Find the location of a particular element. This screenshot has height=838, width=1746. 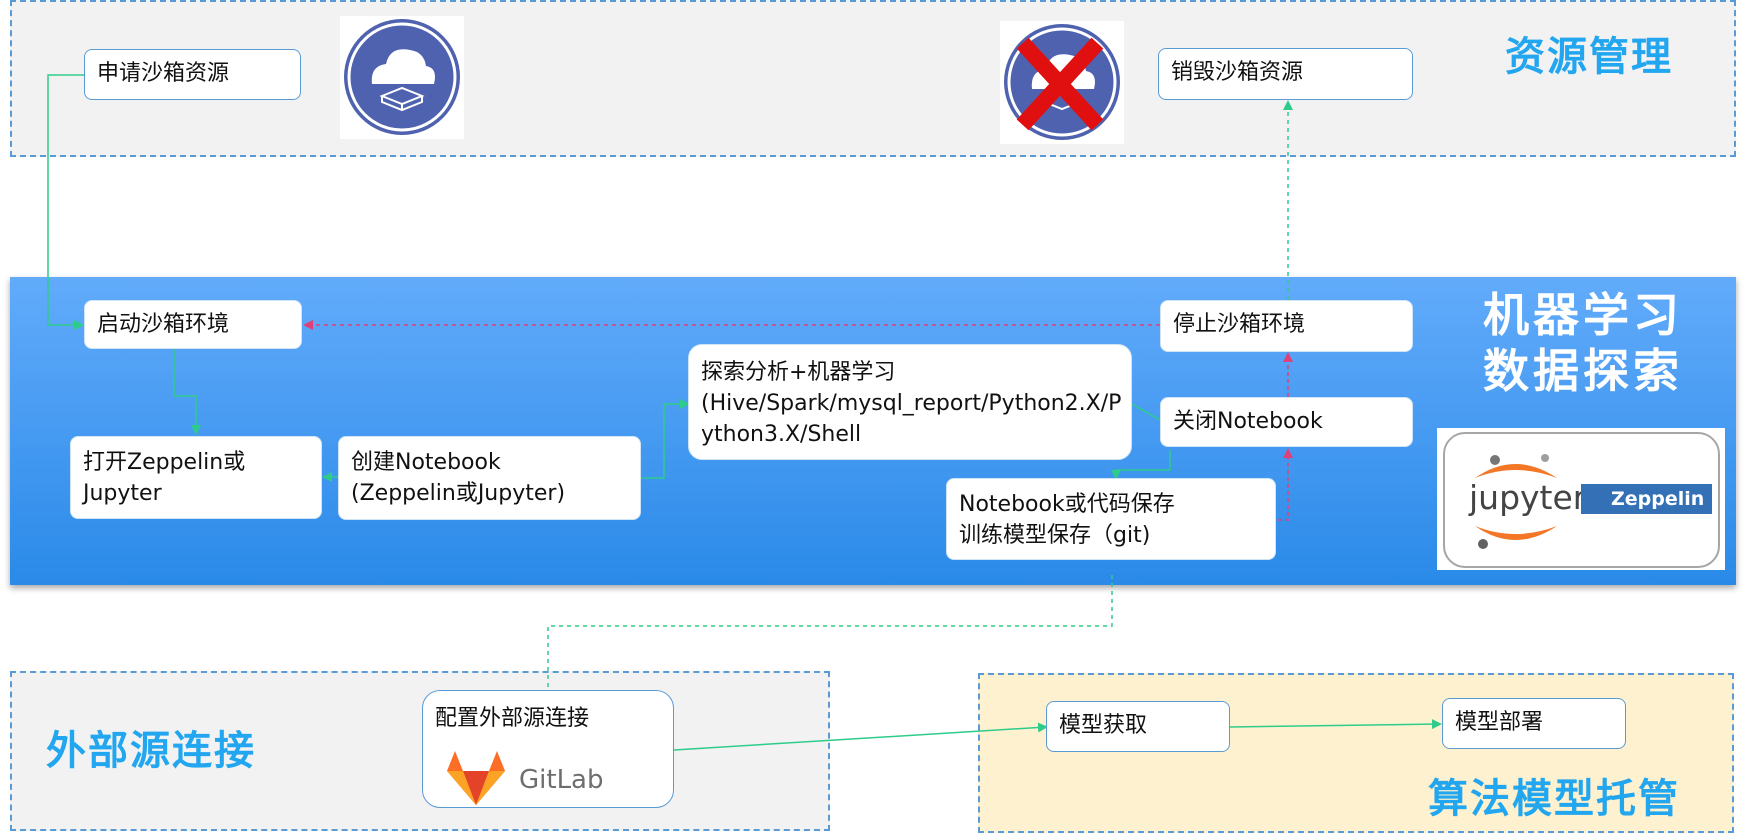

explore-line3: ython3.X/Shell is located at coordinates (781, 434).